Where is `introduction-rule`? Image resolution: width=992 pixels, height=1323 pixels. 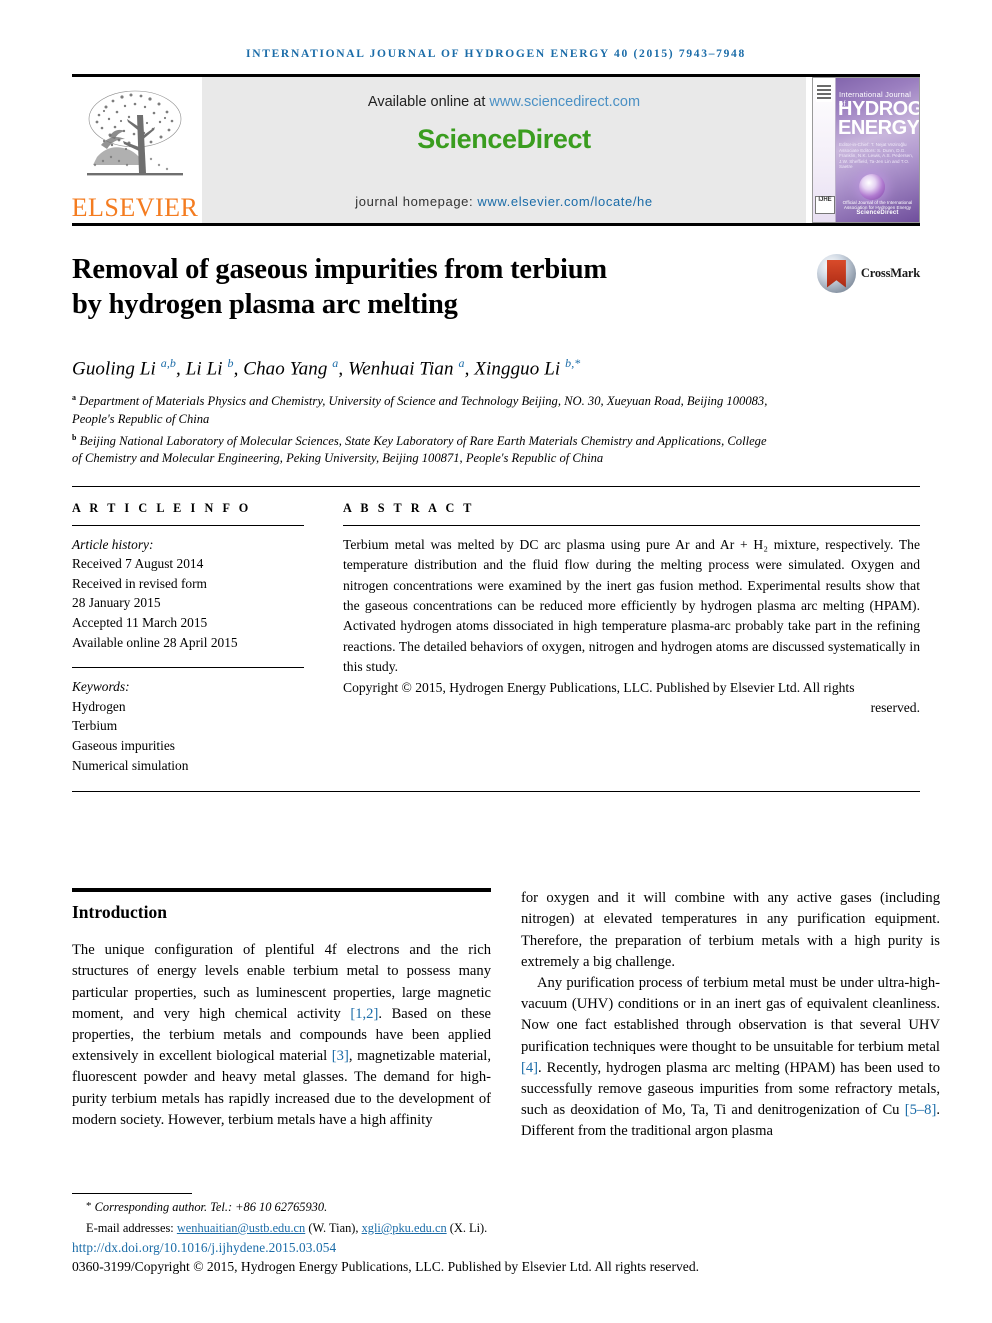 introduction-rule is located at coordinates (281, 890).